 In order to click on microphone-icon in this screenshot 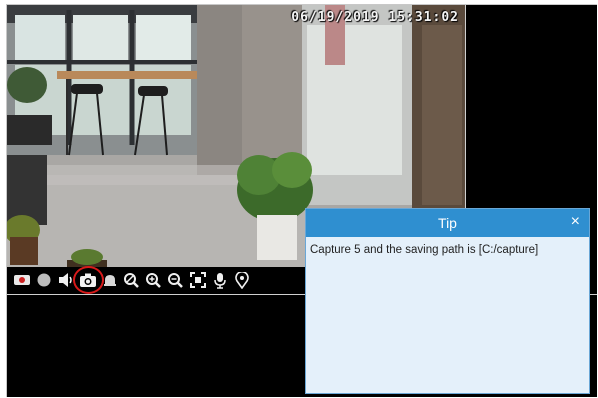, I will do `click(219, 280)`.